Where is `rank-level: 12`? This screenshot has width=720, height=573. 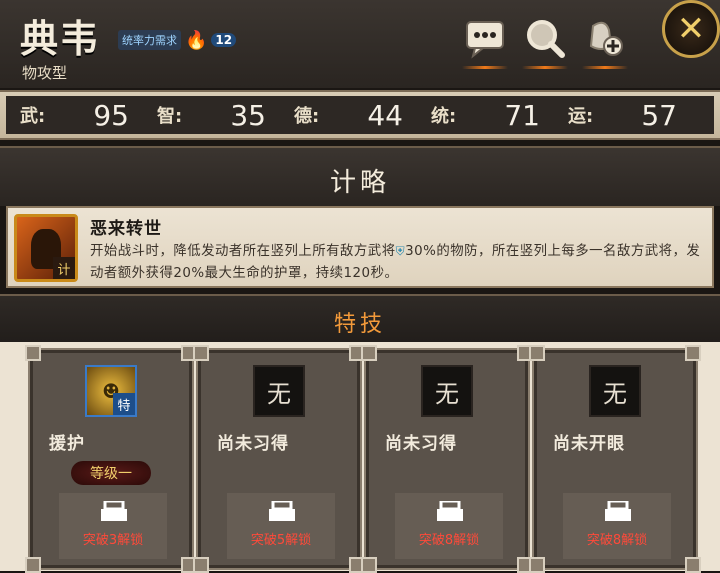 rank-level: 12 is located at coordinates (224, 40).